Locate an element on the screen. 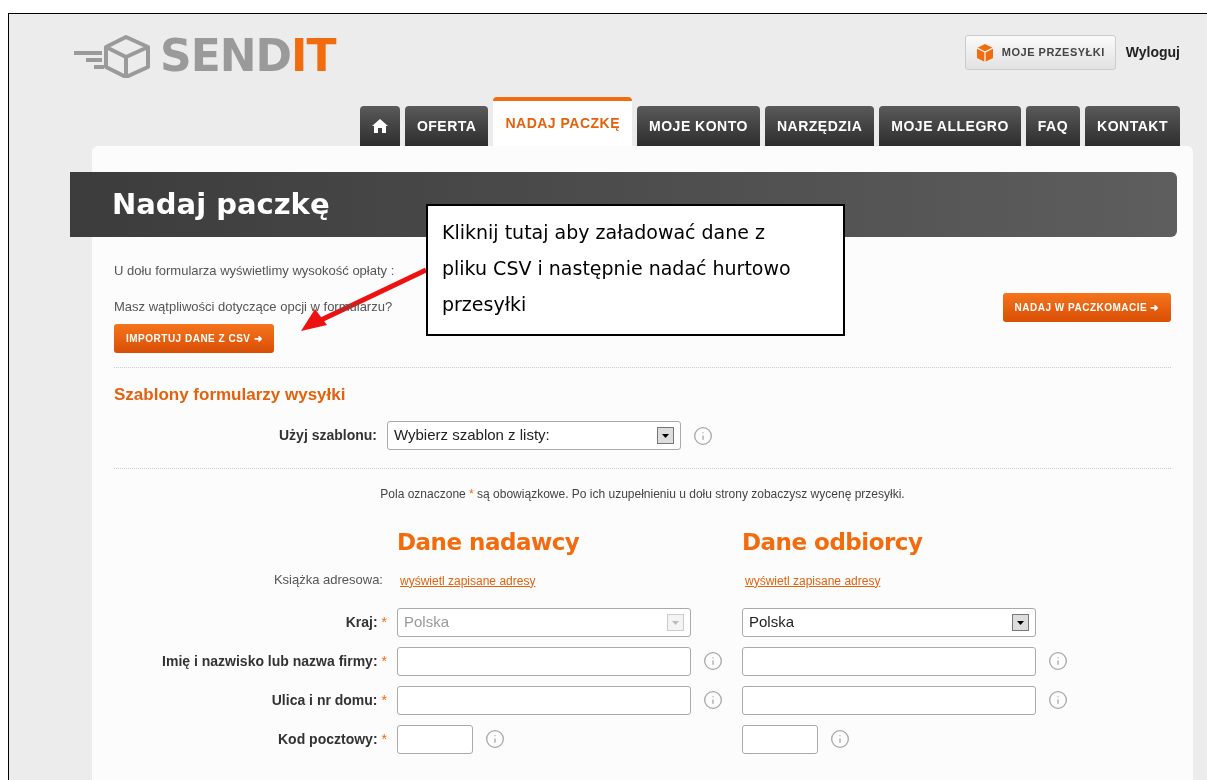 The height and width of the screenshot is (780, 1207). field-label: Użyj szablonu: is located at coordinates (328, 435).